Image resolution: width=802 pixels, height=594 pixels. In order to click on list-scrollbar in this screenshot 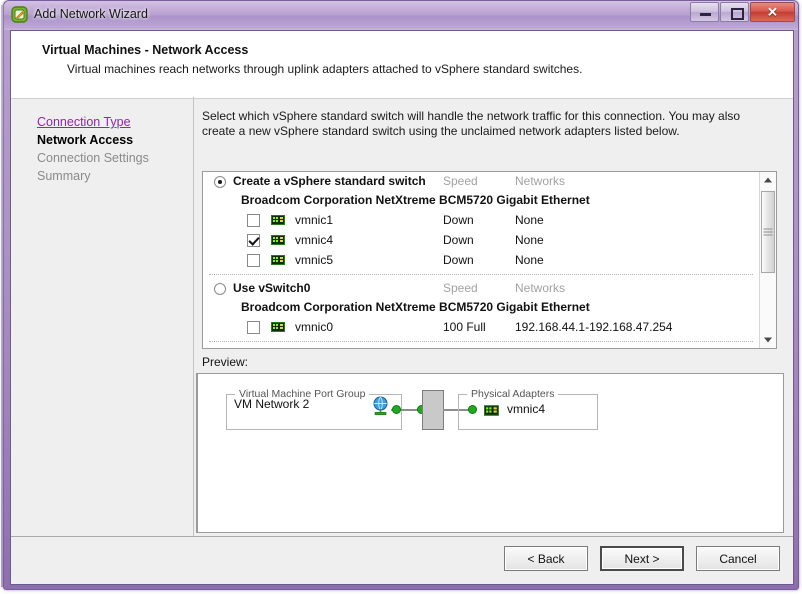, I will do `click(767, 260)`.